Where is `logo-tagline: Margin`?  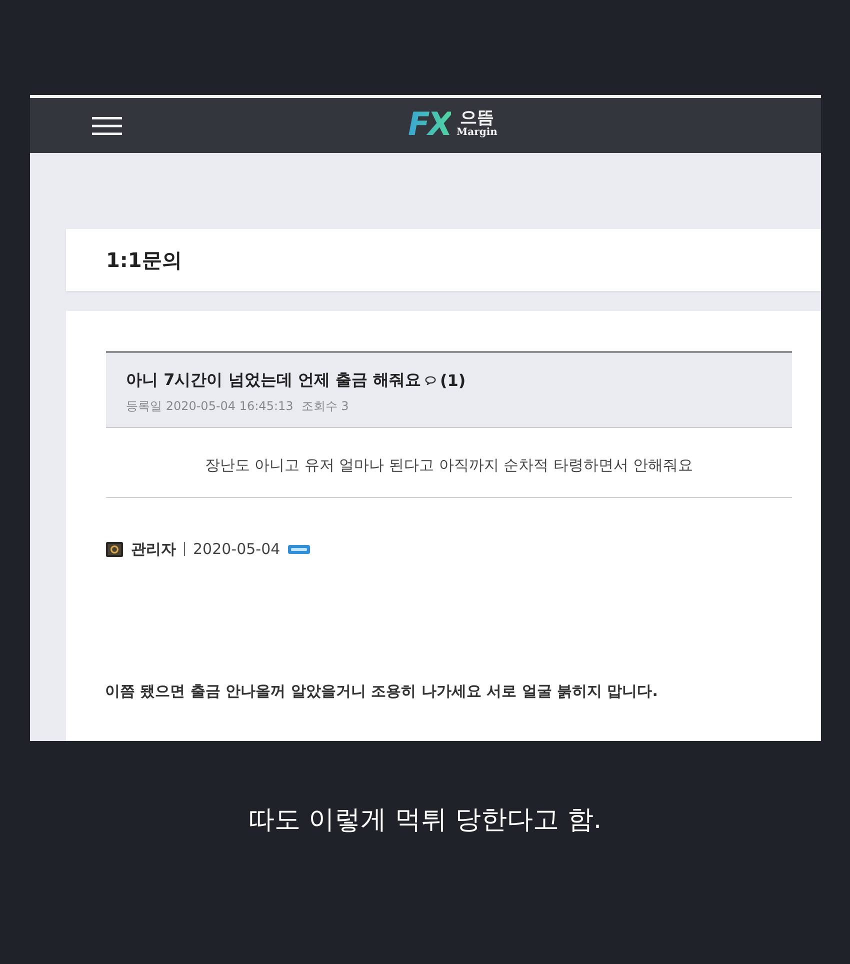 logo-tagline: Margin is located at coordinates (477, 133).